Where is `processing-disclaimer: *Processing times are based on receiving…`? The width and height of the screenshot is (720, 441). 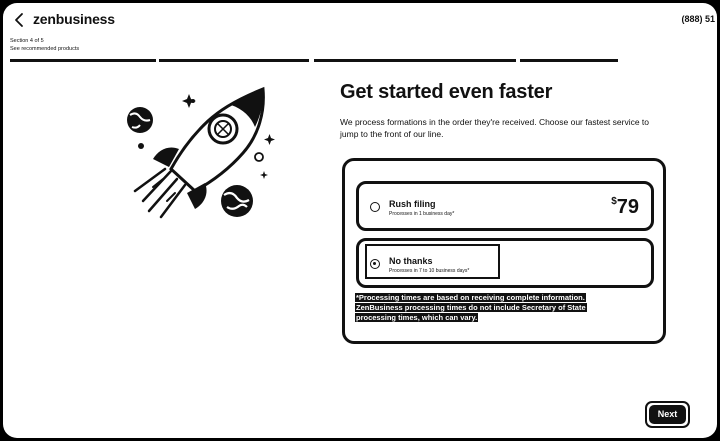 processing-disclaimer: *Processing times are based on receiving… is located at coordinates (482, 308).